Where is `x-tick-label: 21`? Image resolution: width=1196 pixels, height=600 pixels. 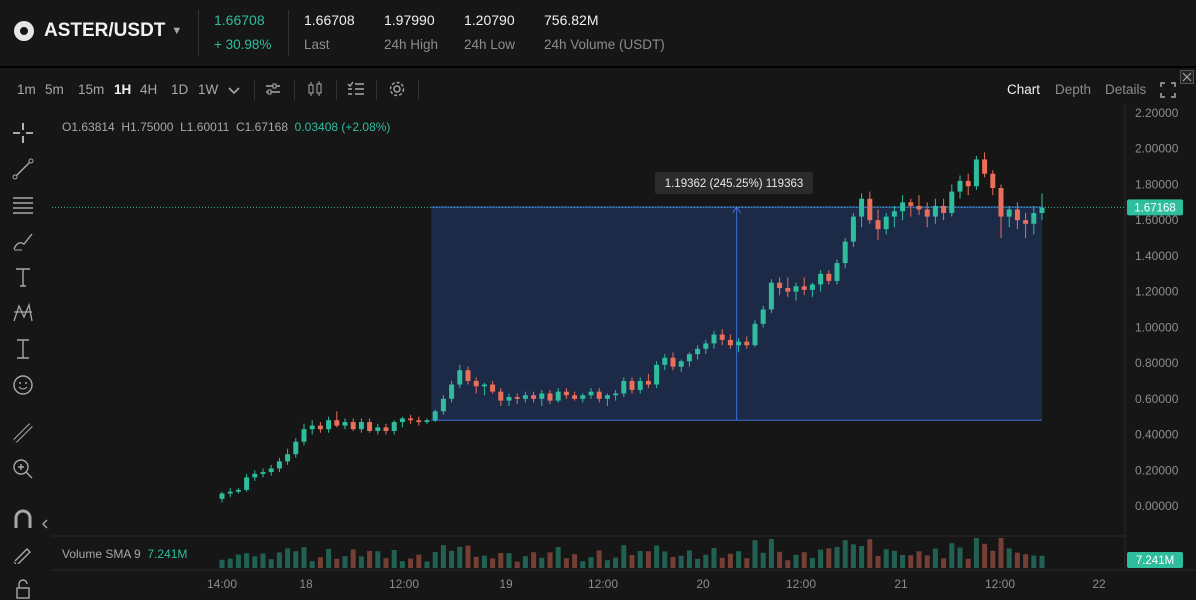 x-tick-label: 21 is located at coordinates (901, 584).